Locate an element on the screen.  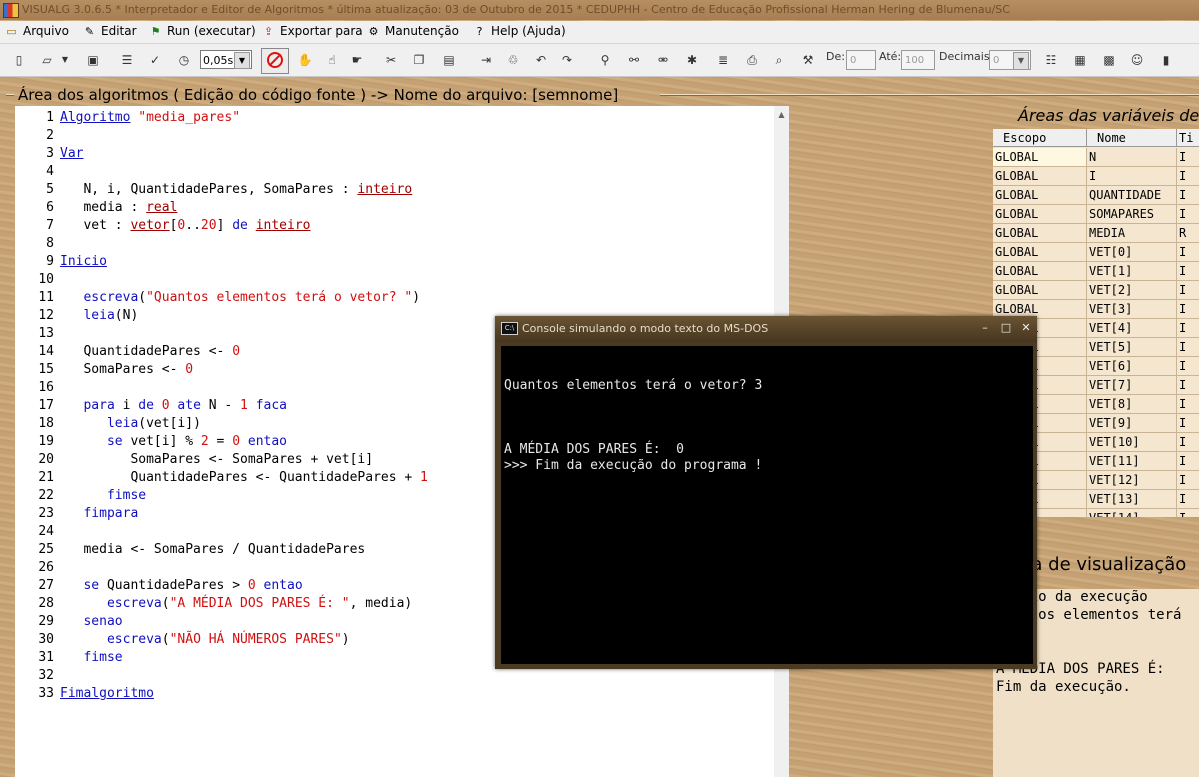
table-row: GLOBAL SOMAPARES I is located at coordinates (1096, 214).